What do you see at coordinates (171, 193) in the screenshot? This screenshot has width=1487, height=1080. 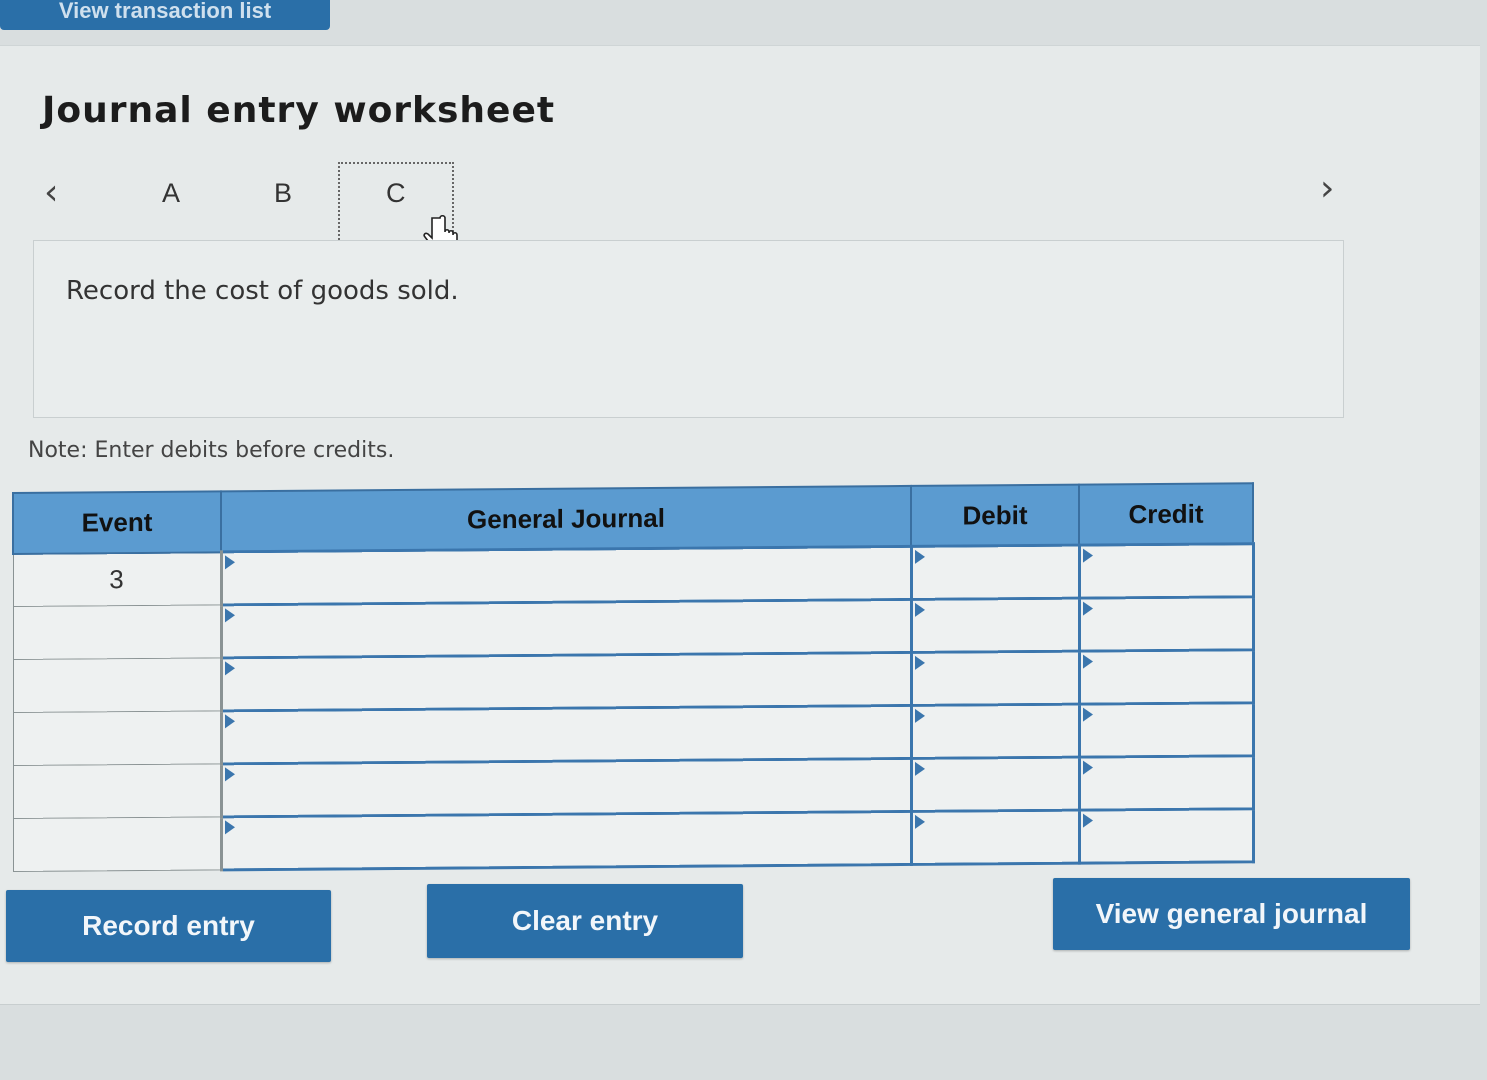 I see `tab-a: A` at bounding box center [171, 193].